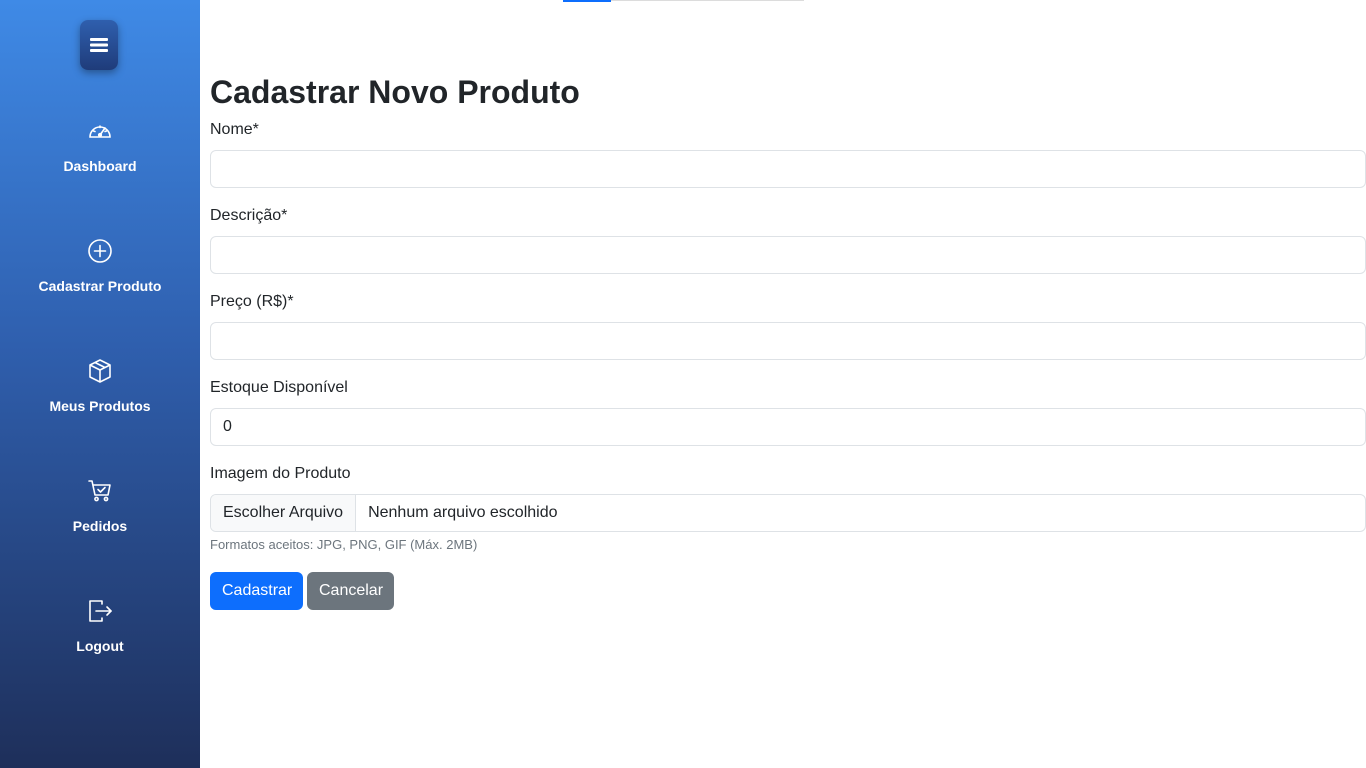  I want to click on nome-label: Nome*, so click(234, 129).